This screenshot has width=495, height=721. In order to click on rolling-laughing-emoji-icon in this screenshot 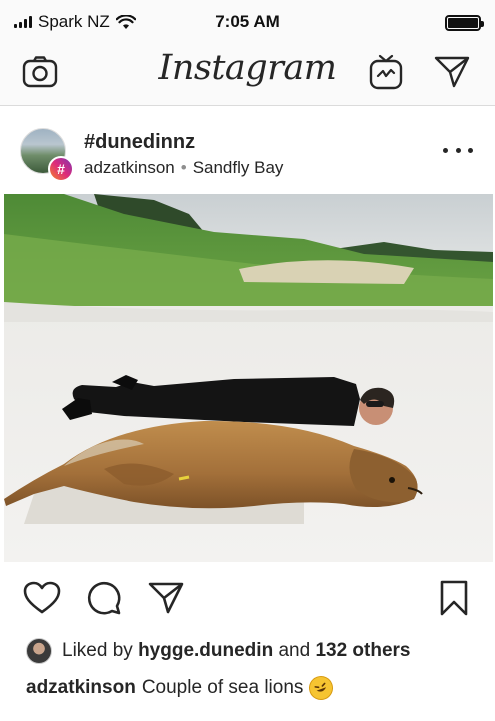, I will do `click(321, 688)`.